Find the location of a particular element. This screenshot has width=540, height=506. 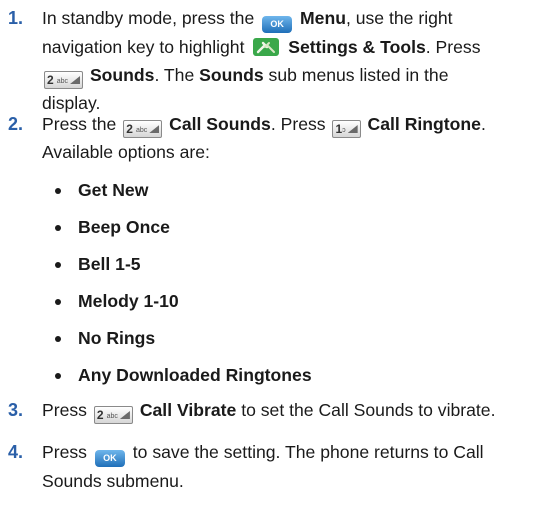

settings-tools-icon is located at coordinates (266, 47).